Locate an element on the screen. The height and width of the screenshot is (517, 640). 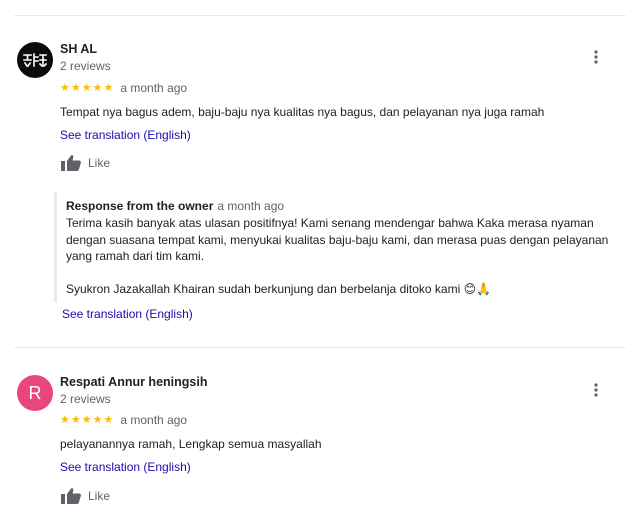
avatar-letter: R is located at coordinates (35, 392).